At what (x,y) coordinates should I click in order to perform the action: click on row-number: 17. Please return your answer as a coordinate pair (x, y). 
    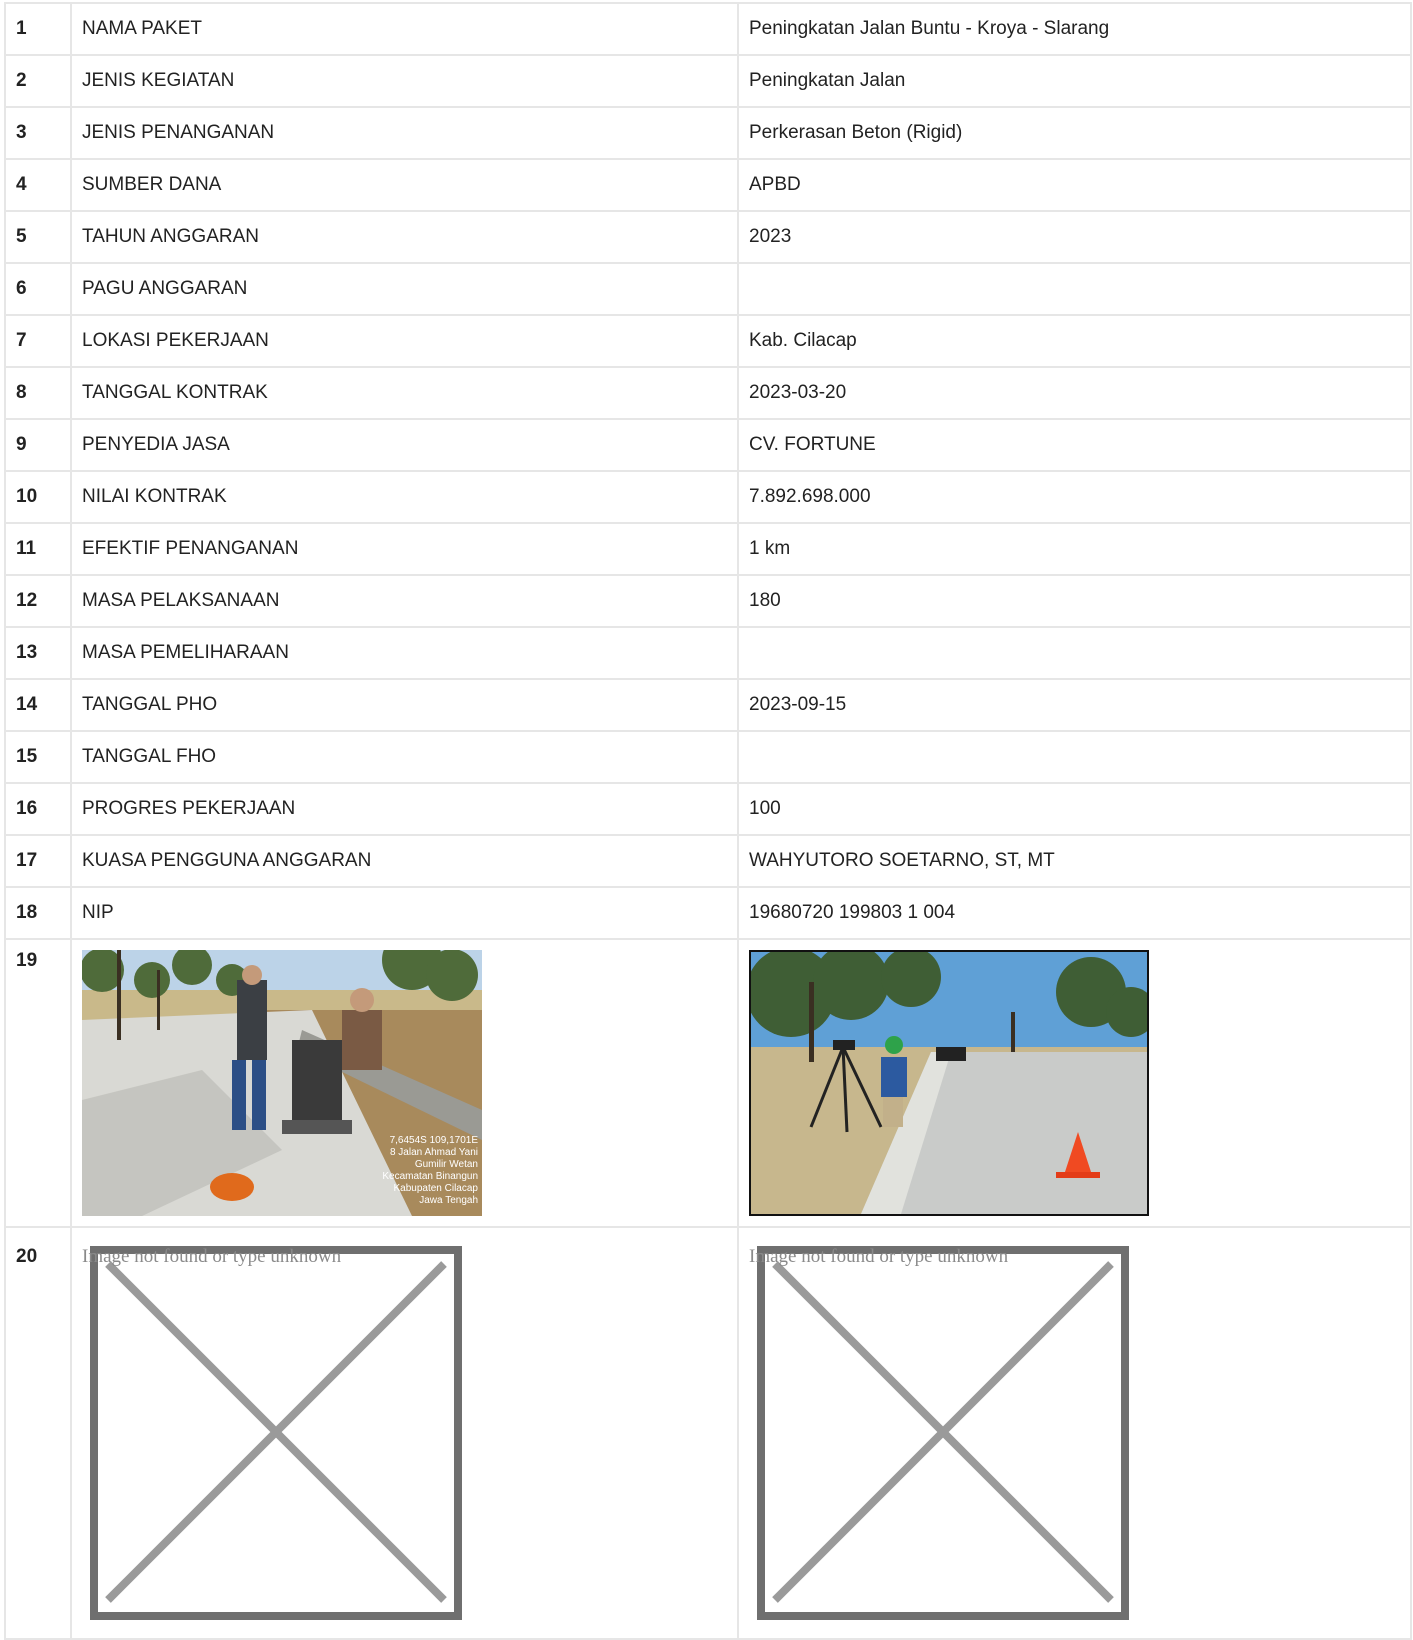
    Looking at the image, I should click on (38, 861).